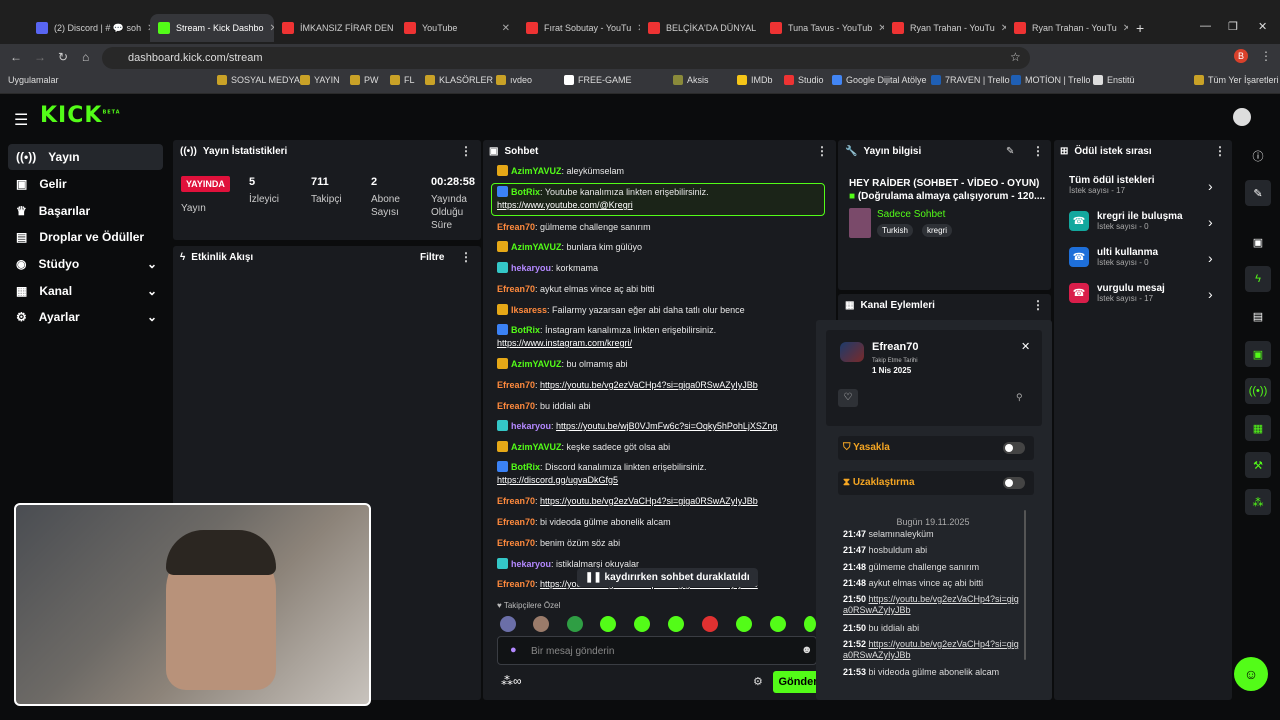  Describe the element at coordinates (1050, 80) in the screenshot. I see `bookmark-item: MOTİON | Trello` at that location.